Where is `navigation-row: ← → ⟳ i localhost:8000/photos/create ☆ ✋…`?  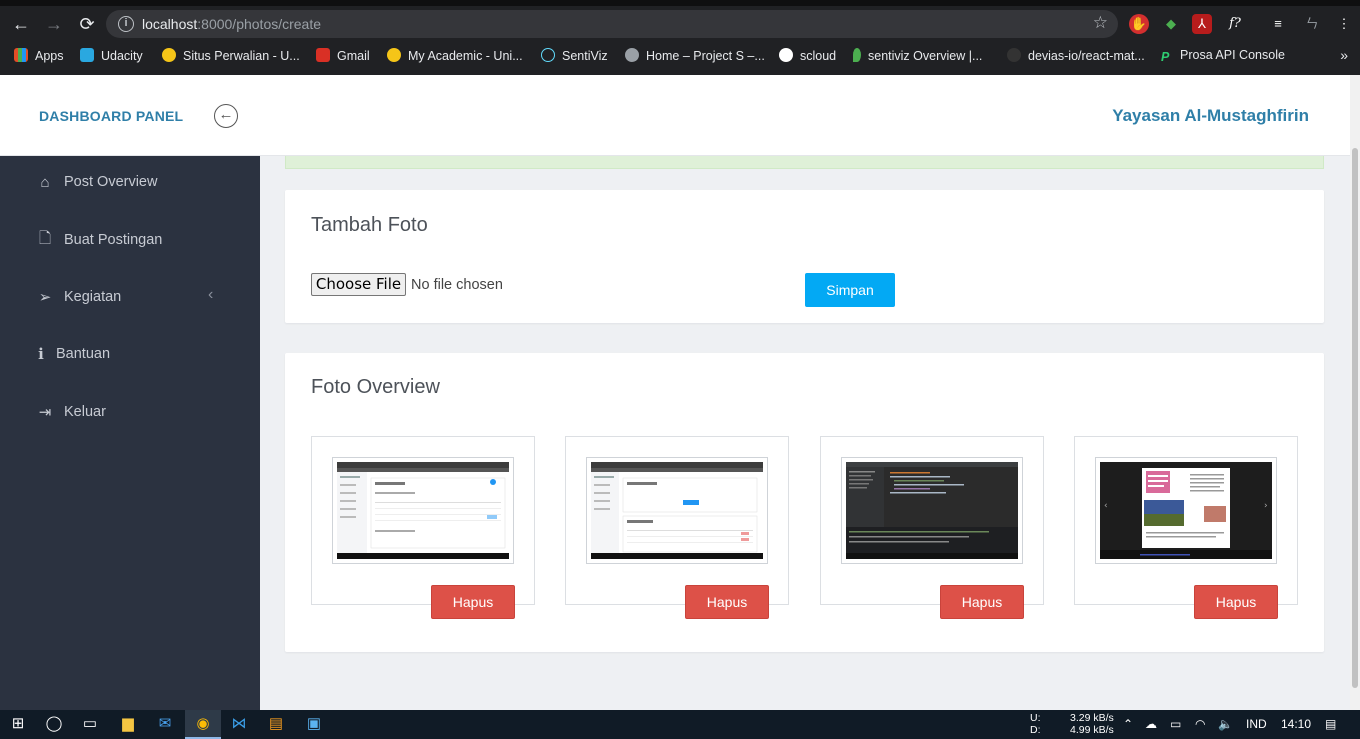 navigation-row: ← → ⟳ i localhost:8000/photos/create ☆ ✋… is located at coordinates (680, 24).